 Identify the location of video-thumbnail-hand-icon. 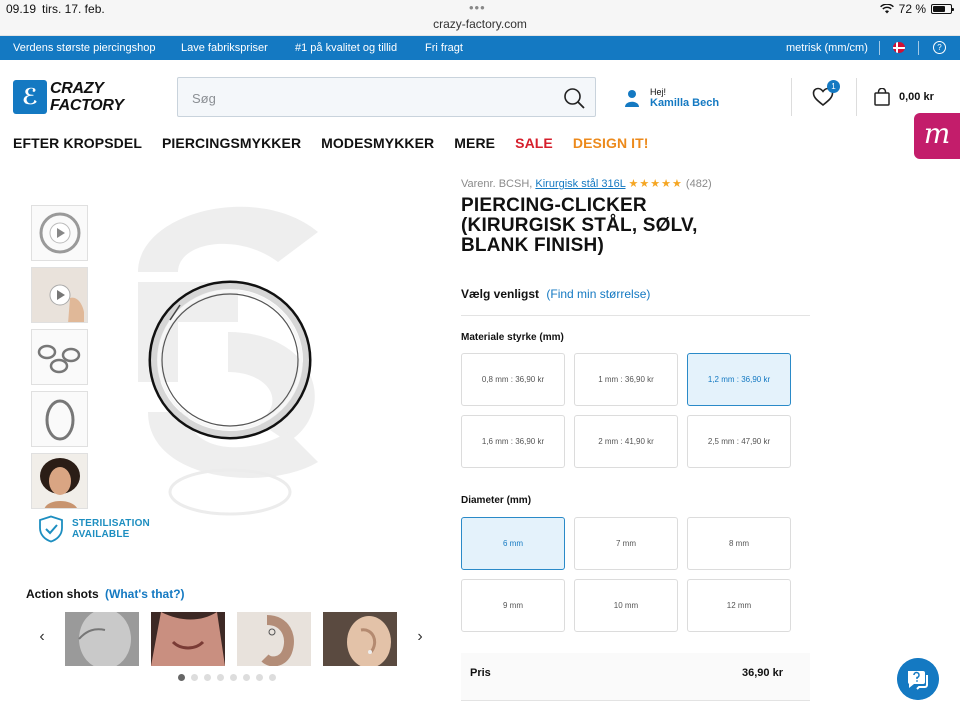
(59, 295).